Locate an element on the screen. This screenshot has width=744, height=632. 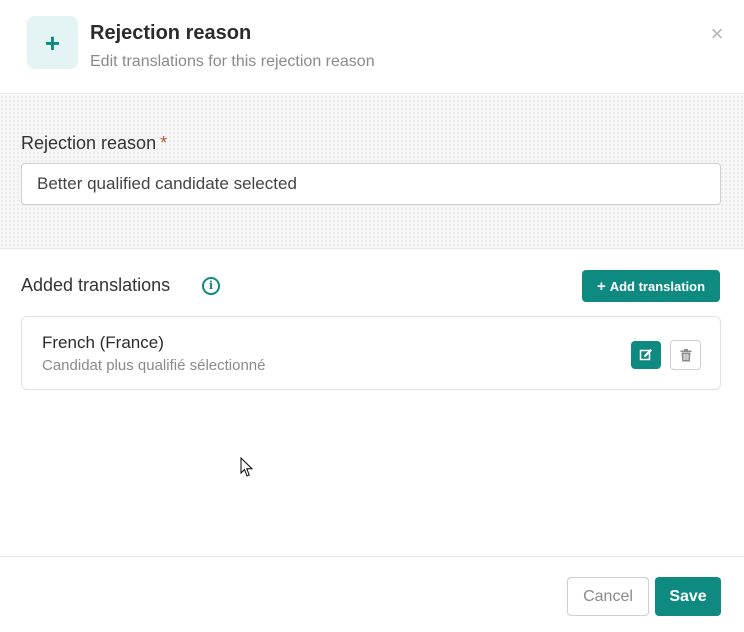
trash-icon is located at coordinates (685, 354).